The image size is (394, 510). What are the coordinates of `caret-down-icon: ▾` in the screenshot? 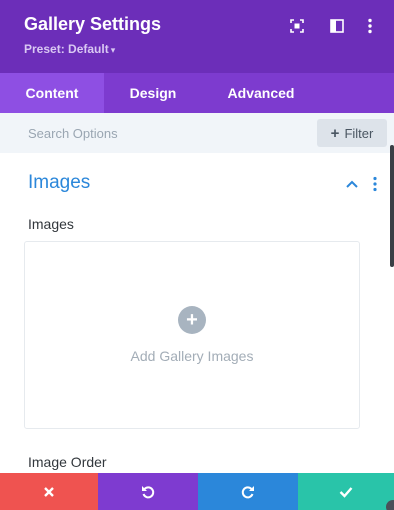 It's located at (113, 50).